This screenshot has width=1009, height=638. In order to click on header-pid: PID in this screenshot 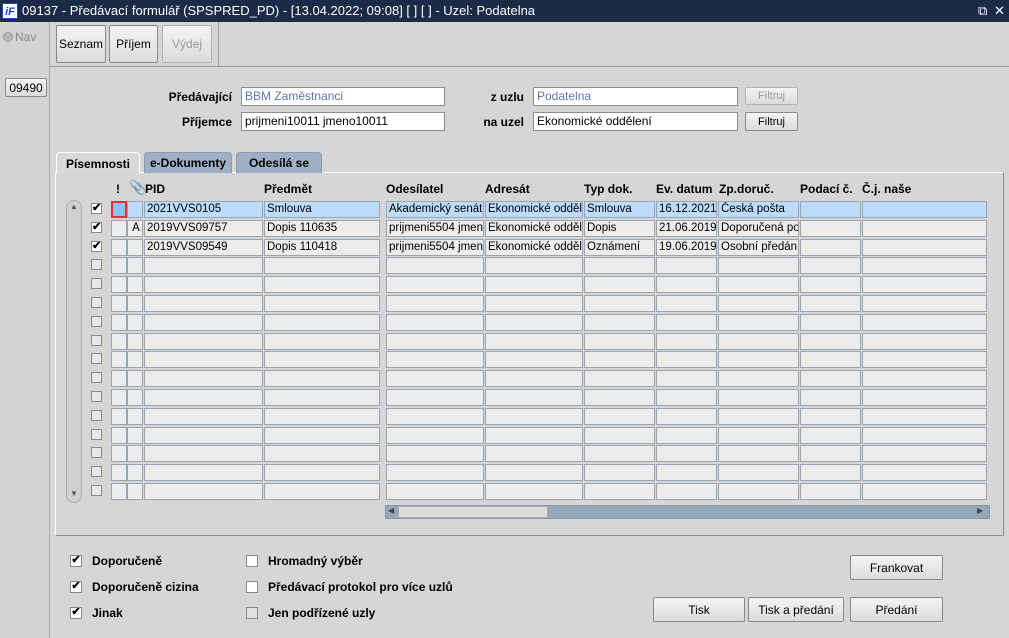, I will do `click(155, 189)`.